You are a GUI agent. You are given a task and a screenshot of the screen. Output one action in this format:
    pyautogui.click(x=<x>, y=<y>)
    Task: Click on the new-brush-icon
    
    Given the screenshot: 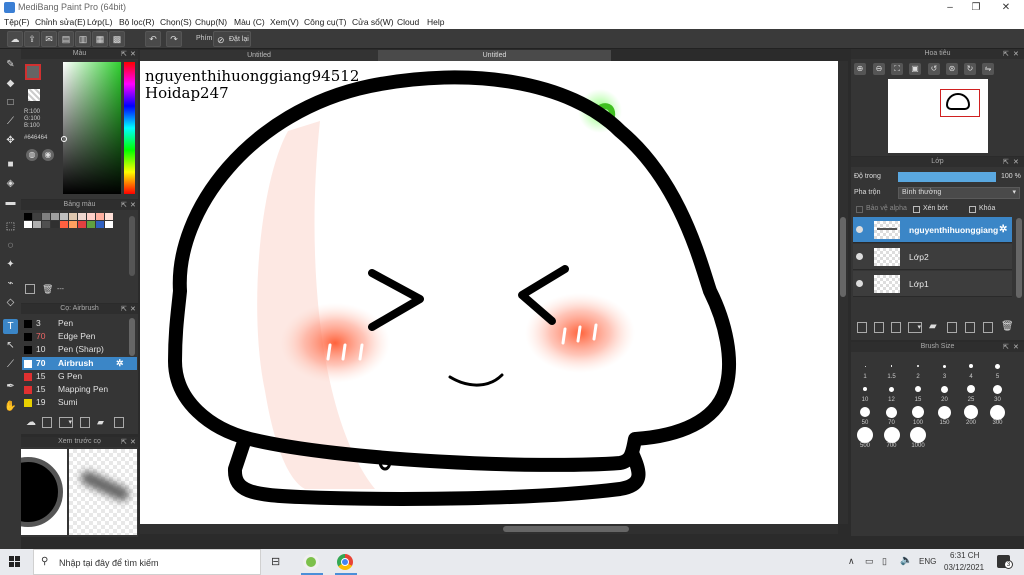 What is the action you would take?
    pyautogui.click(x=47, y=422)
    